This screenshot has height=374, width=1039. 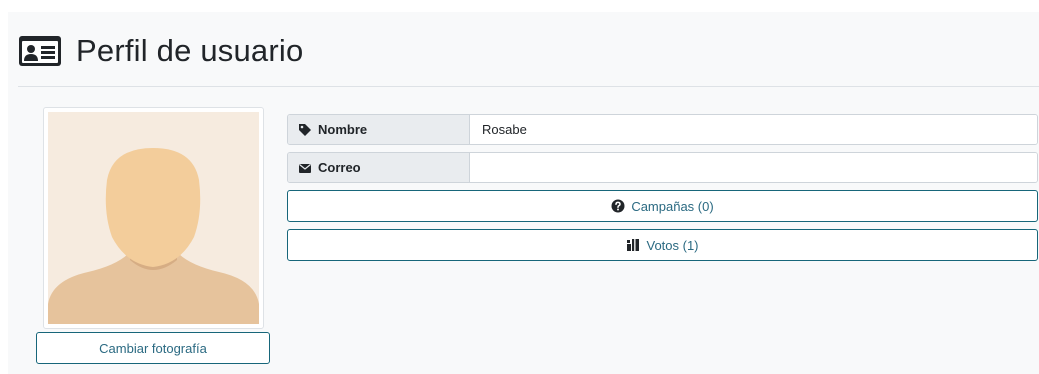 What do you see at coordinates (153, 348) in the screenshot?
I see `change-photo-button: Cambiar fotografía` at bounding box center [153, 348].